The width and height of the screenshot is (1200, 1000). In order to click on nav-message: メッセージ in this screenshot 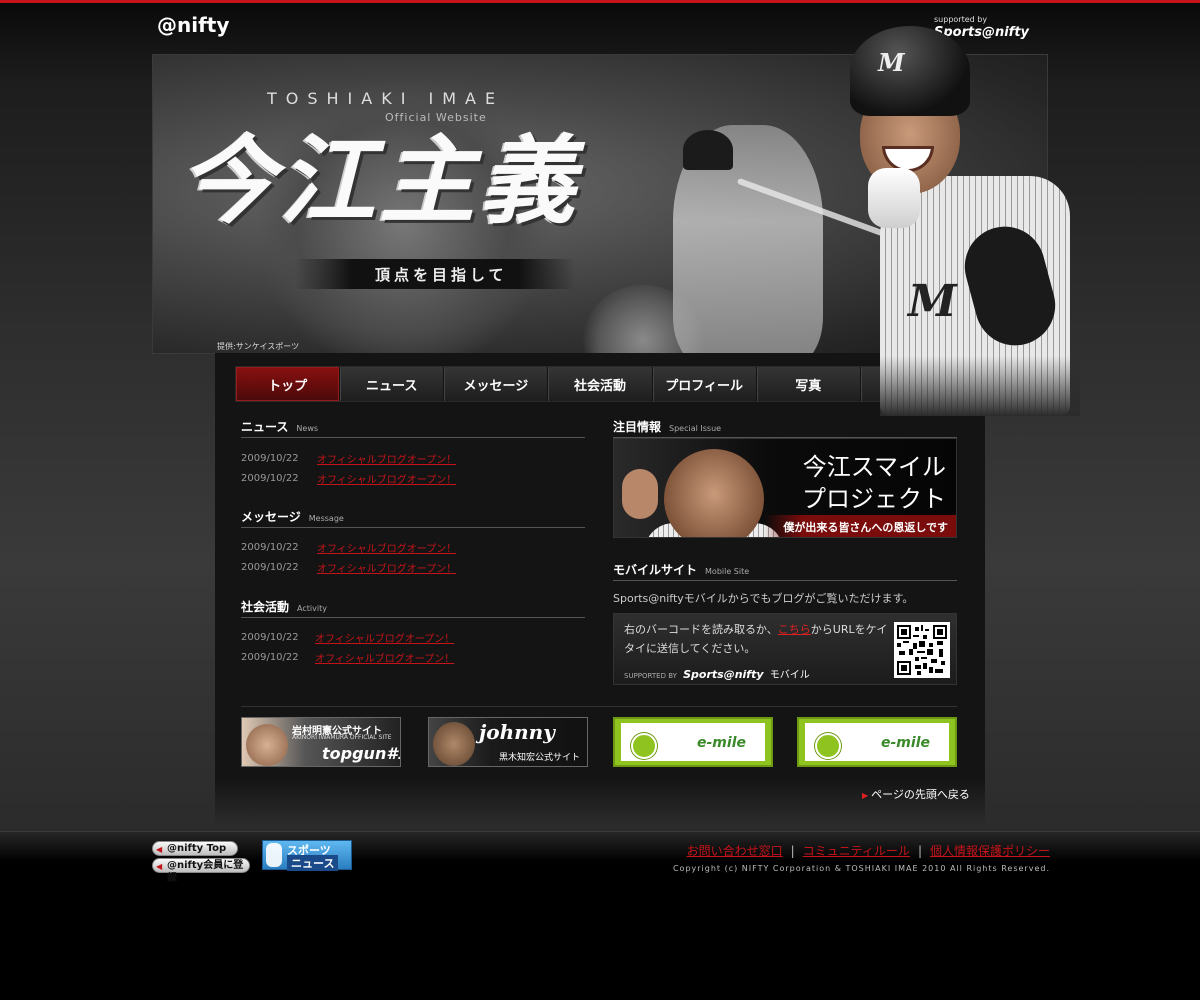, I will do `click(496, 384)`.